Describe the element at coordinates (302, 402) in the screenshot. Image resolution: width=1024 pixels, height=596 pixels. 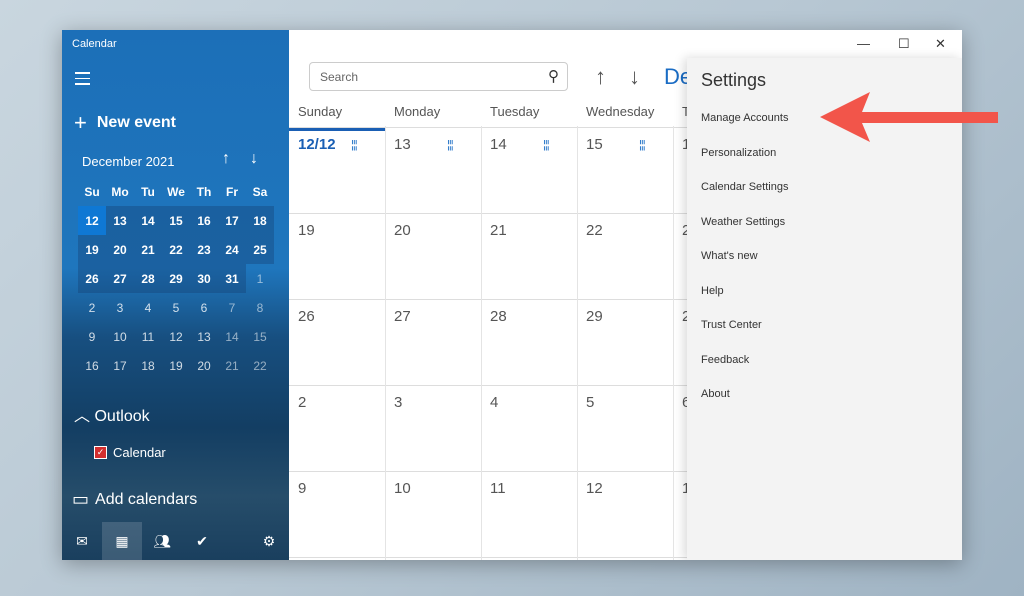
I see `day-cell: 2` at that location.